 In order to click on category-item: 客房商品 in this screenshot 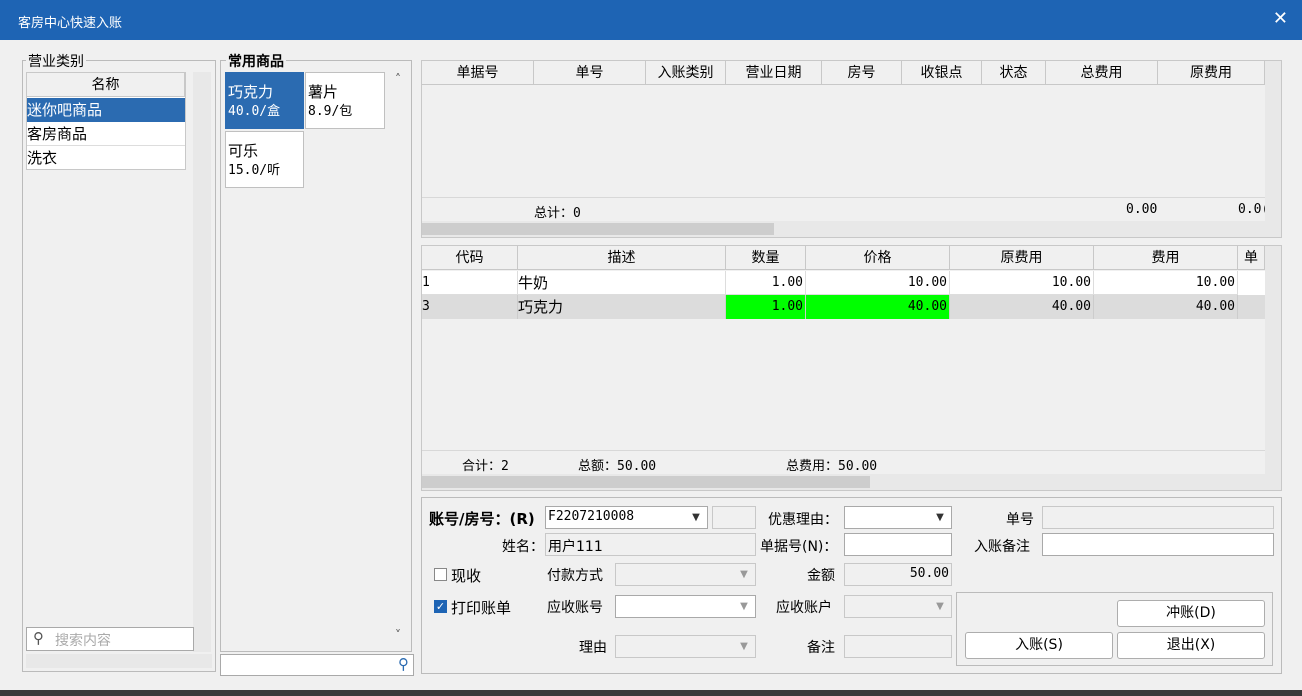, I will do `click(106, 134)`.